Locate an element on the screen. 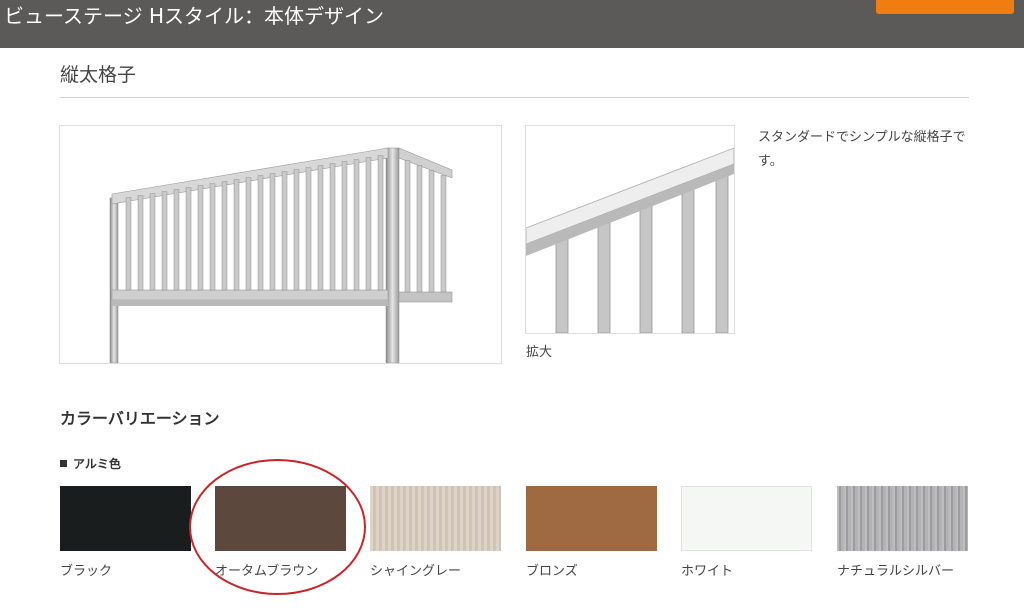 This screenshot has width=1024, height=611. color-category-label: アルミ色 is located at coordinates (90, 463).